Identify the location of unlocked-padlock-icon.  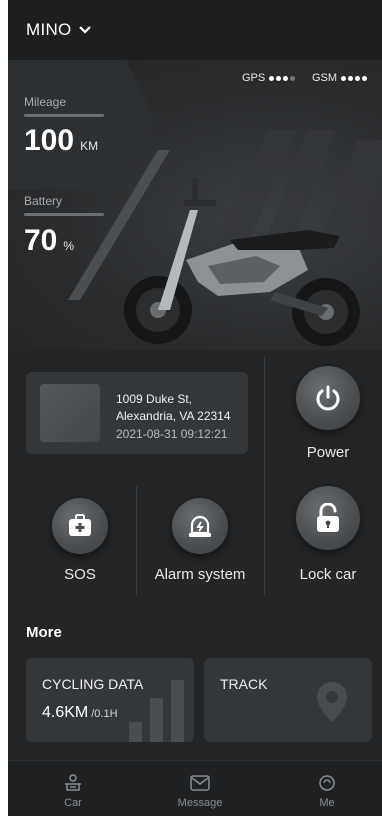
(328, 517).